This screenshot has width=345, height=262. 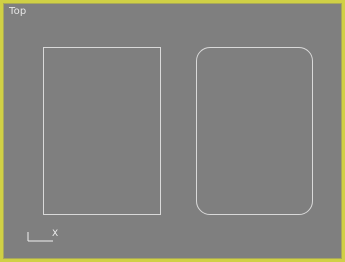 I want to click on viewport-label: Top, so click(x=17, y=11).